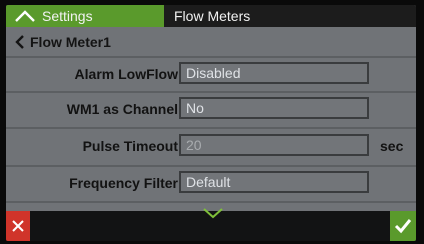  Describe the element at coordinates (290, 16) in the screenshot. I see `tab-flow-meters: Flow Meters` at that location.